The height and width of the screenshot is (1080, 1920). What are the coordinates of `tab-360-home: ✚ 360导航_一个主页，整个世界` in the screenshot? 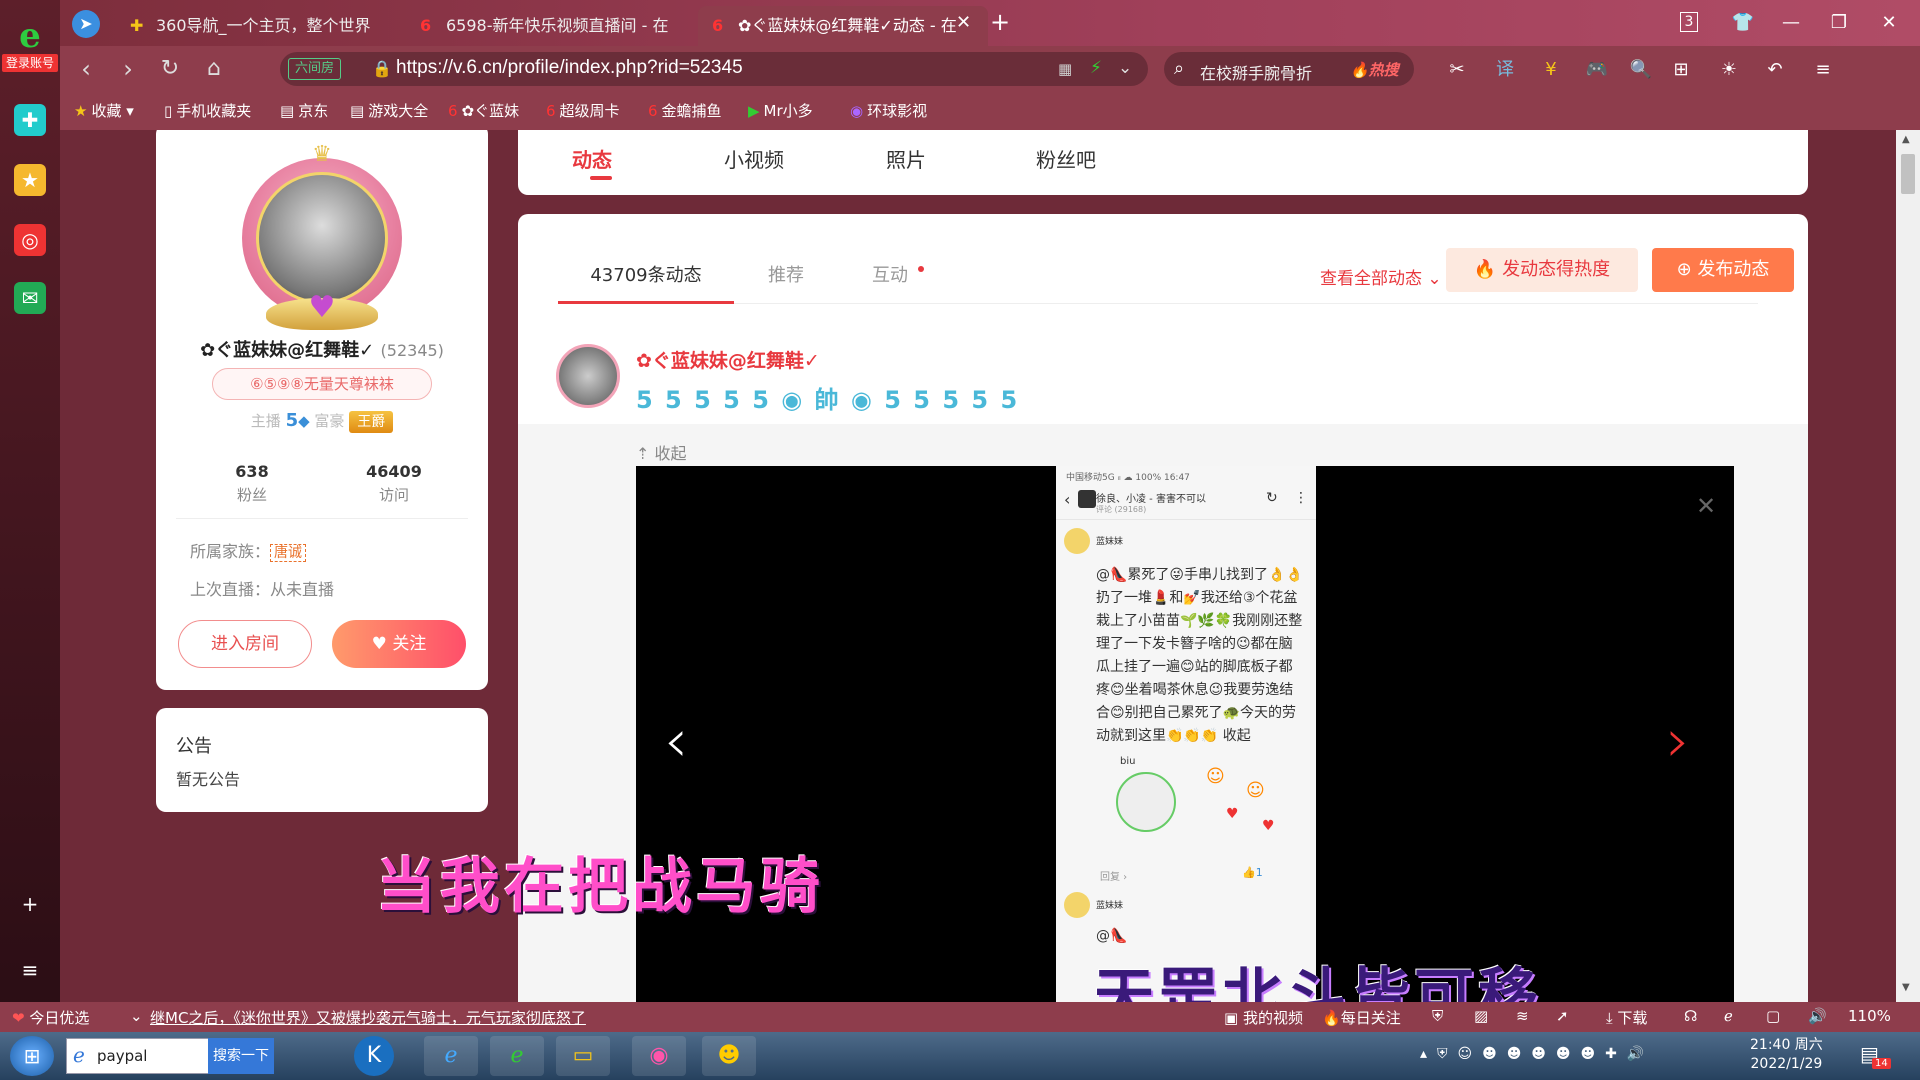 It's located at (261, 26).